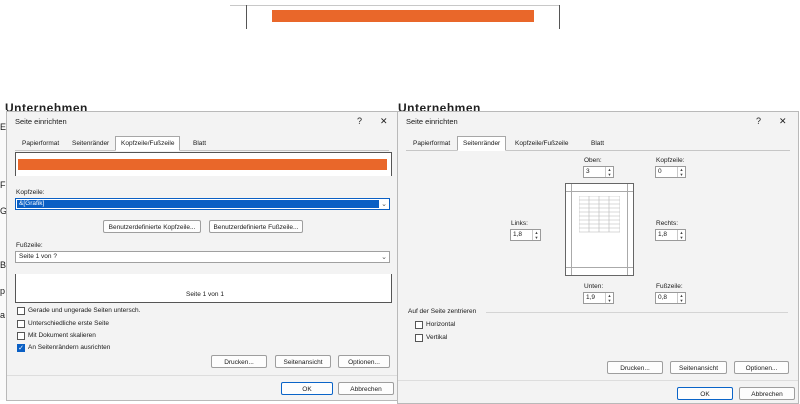 This screenshot has height=404, width=800. What do you see at coordinates (660, 171) in the screenshot?
I see `header-margin-value: 0` at bounding box center [660, 171].